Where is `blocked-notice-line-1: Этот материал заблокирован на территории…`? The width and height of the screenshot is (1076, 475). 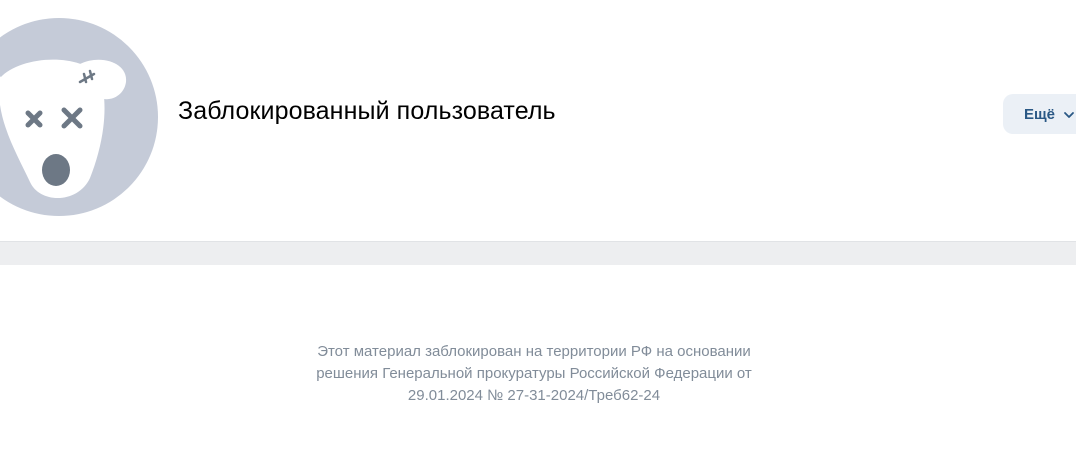 blocked-notice-line-1: Этот материал заблокирован на территории… is located at coordinates (534, 351).